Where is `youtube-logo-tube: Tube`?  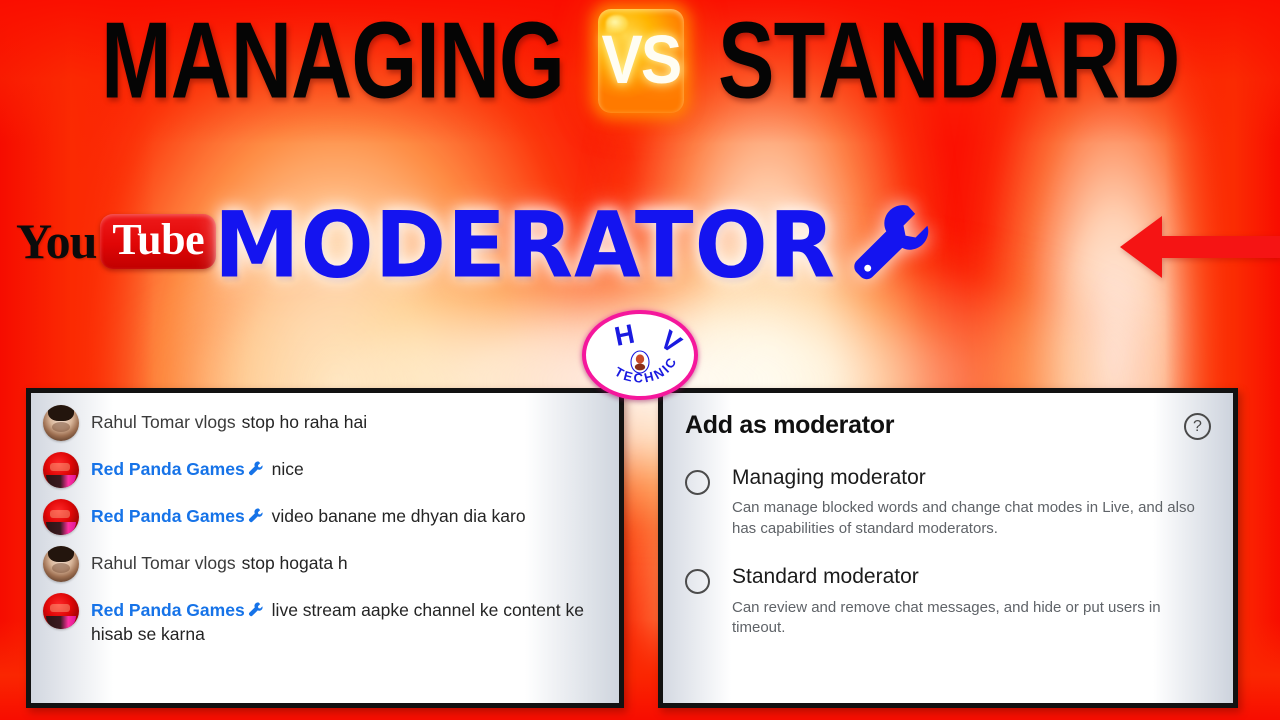 youtube-logo-tube: Tube is located at coordinates (158, 239).